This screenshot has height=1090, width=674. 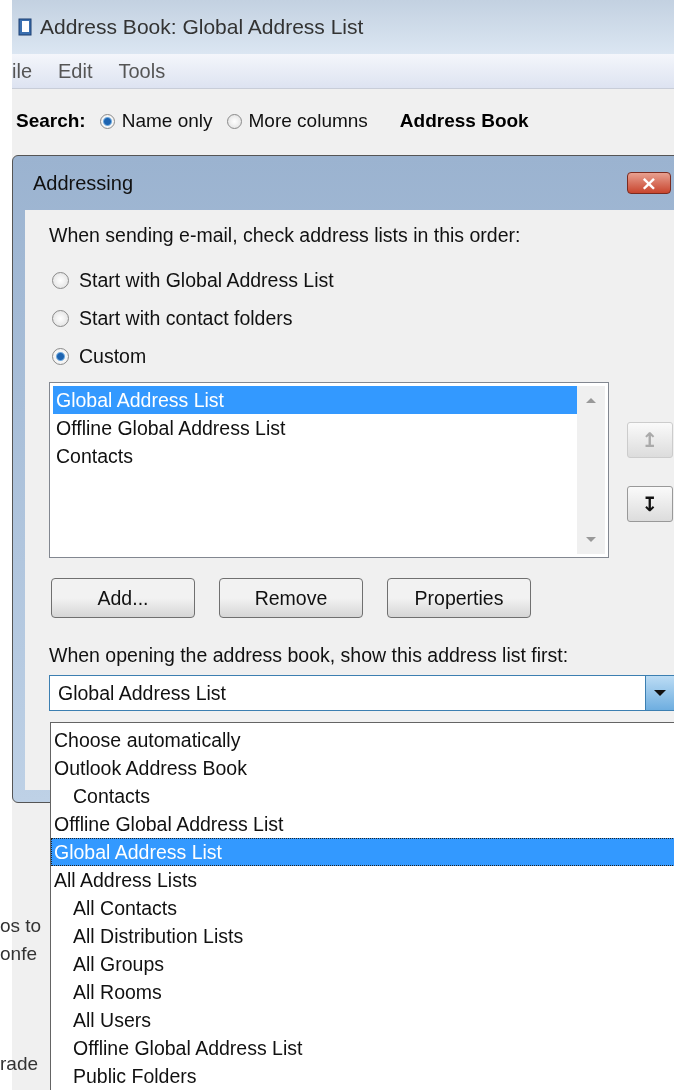 What do you see at coordinates (83, 183) in the screenshot?
I see `dialog-title: Addressing` at bounding box center [83, 183].